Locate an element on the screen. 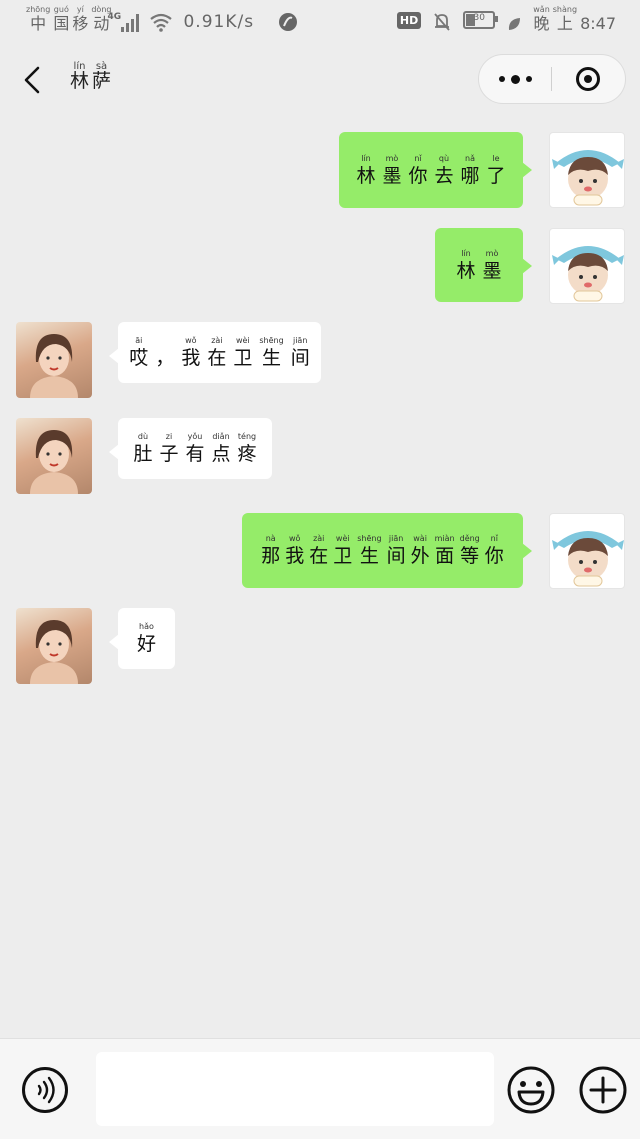  network-type: 4G is located at coordinates (114, 17).